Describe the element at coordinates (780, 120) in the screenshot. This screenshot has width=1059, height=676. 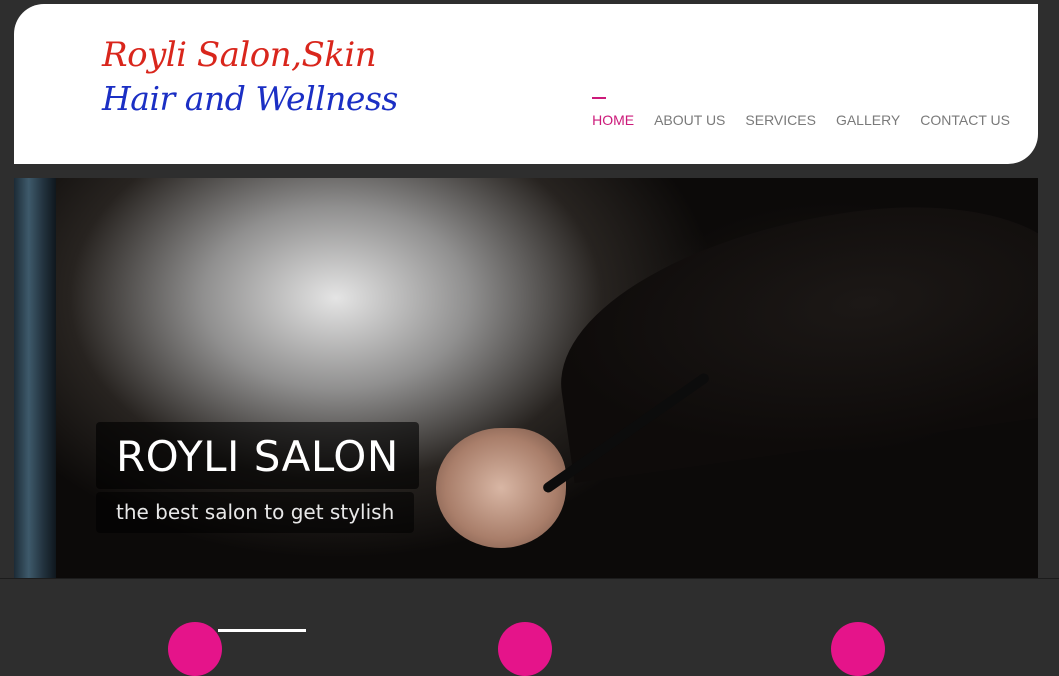
I see `nav-services: SERVICES` at that location.